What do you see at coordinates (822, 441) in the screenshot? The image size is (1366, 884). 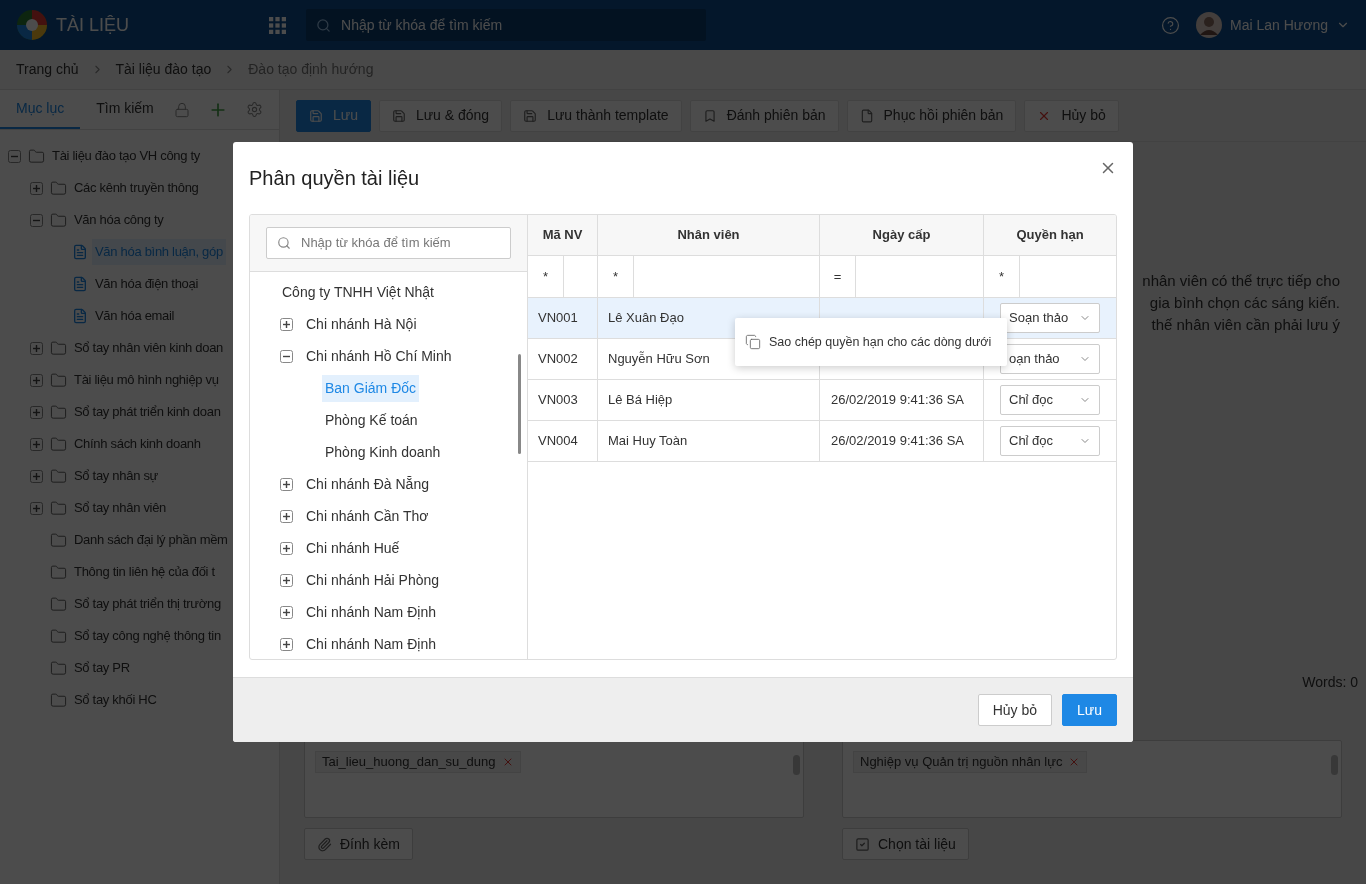 I see `table-row: VN004 Mai Huy Toàn 26/02/2019 9:41:36 SA Chỉ đọc` at bounding box center [822, 441].